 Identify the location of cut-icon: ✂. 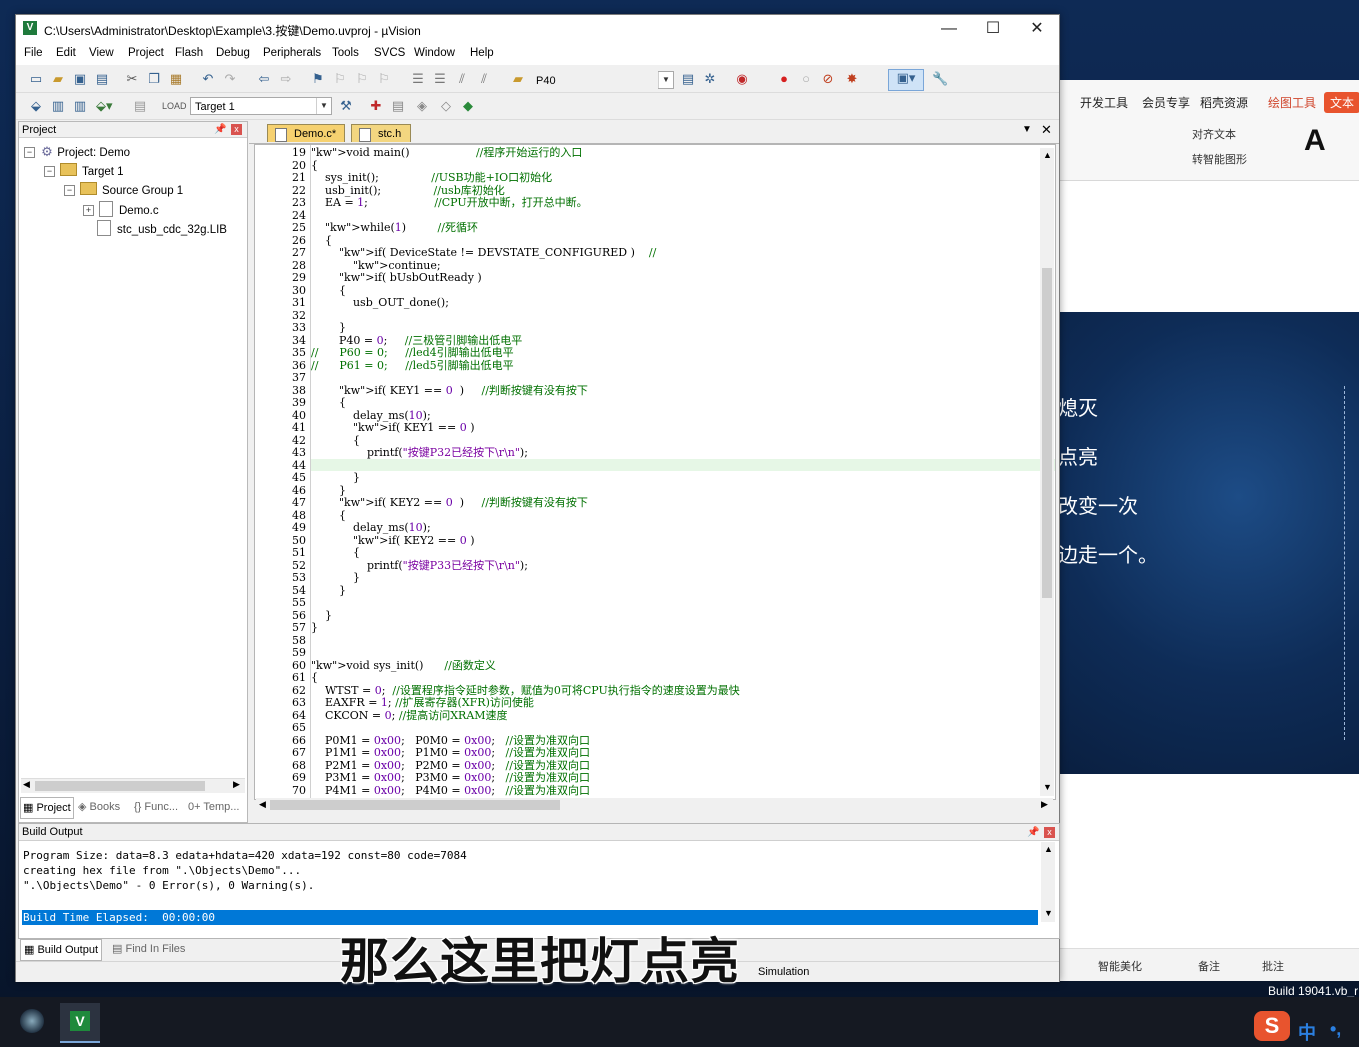
(132, 79).